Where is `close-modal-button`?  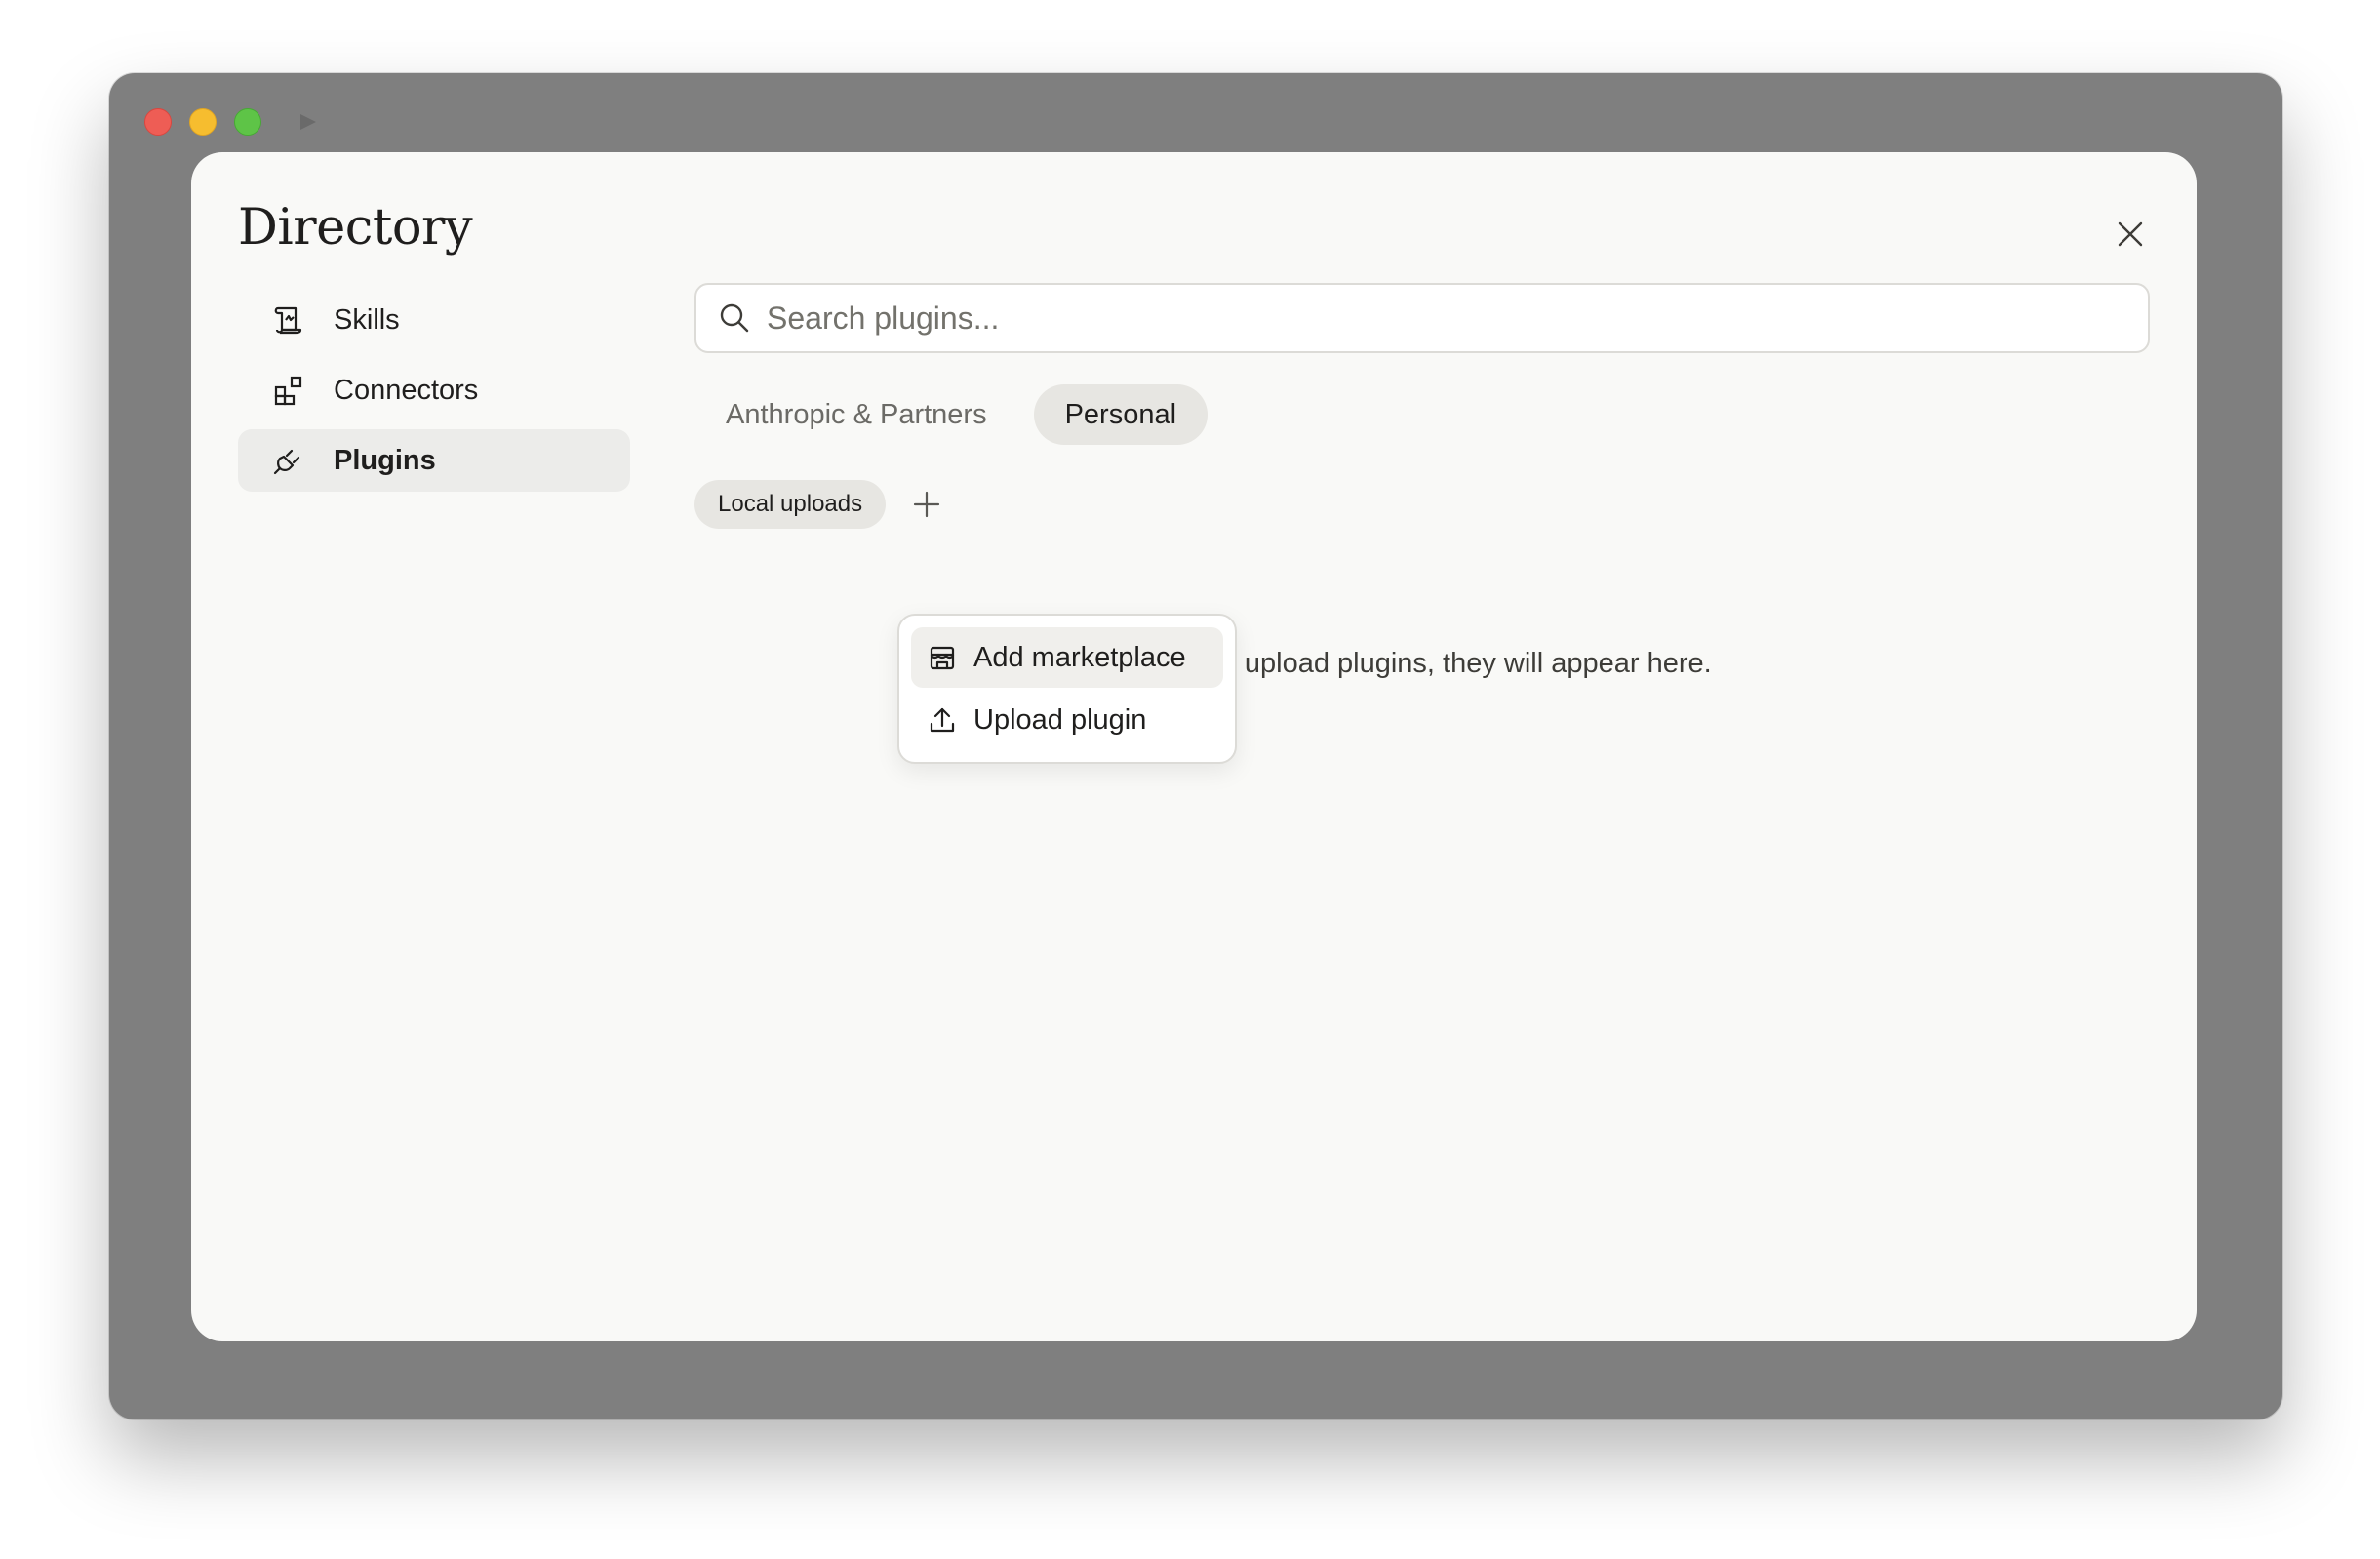 close-modal-button is located at coordinates (2130, 234).